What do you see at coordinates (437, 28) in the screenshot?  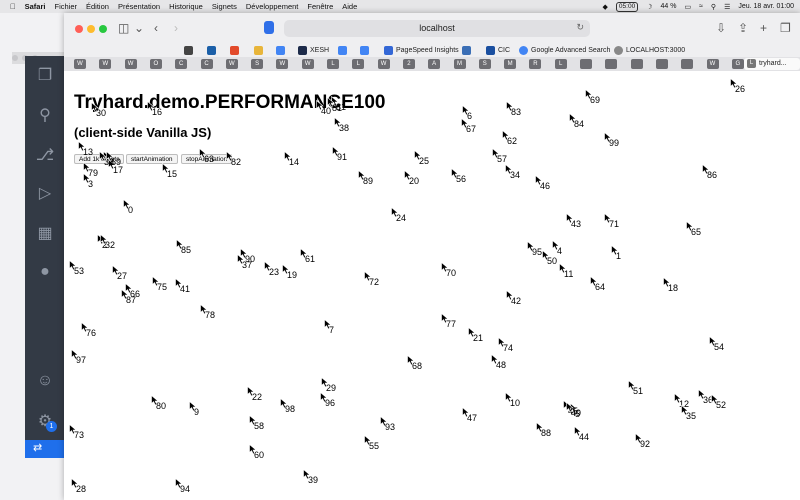 I see `address-bar: localhost ↻` at bounding box center [437, 28].